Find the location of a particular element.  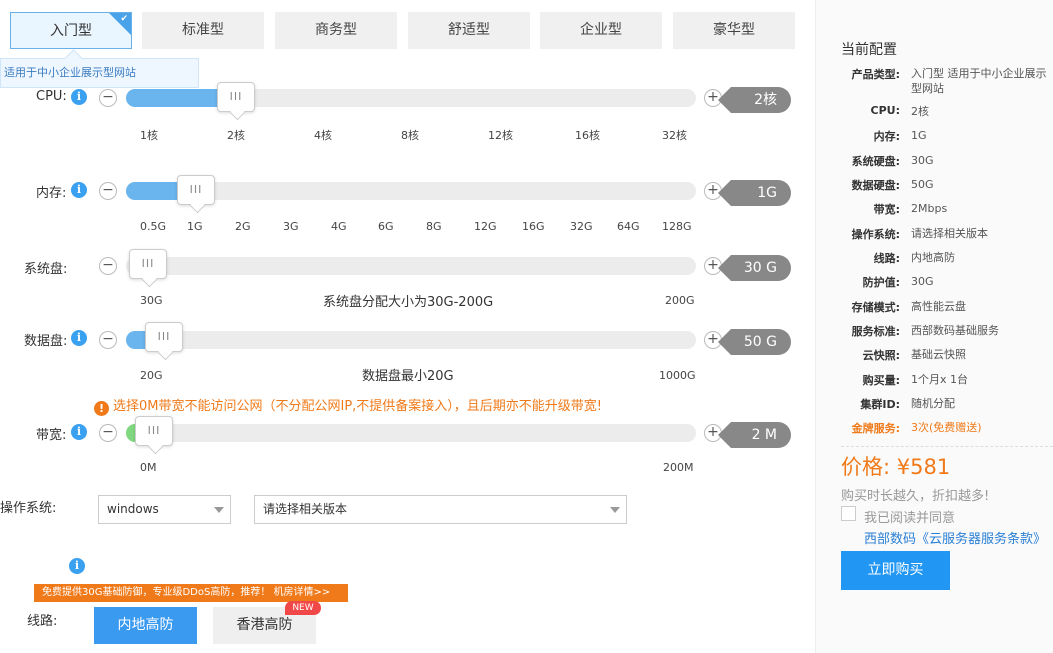

summary-key-gold-service: 金牌服务: is located at coordinates (875, 428).